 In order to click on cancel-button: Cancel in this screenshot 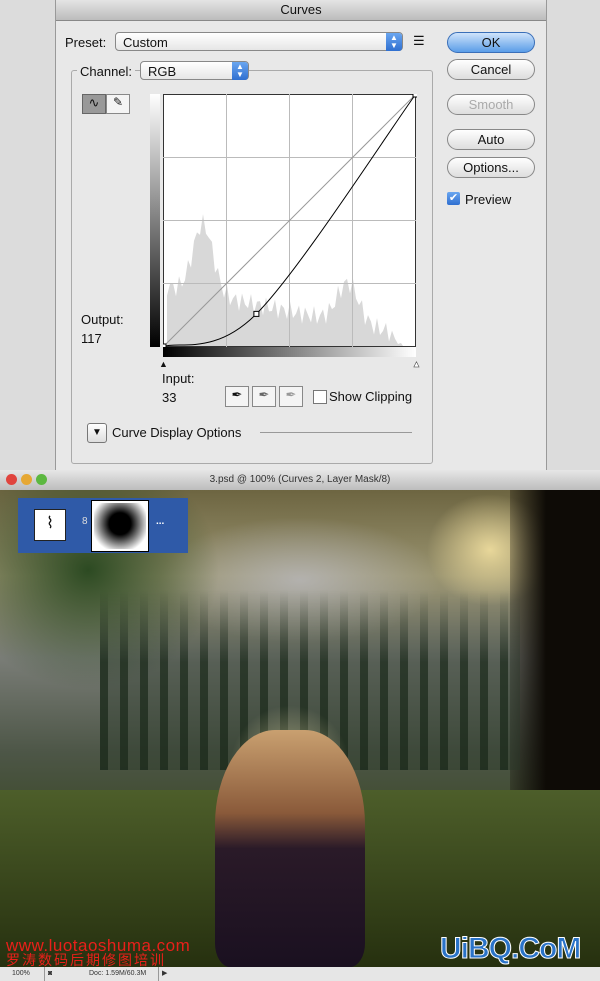, I will do `click(491, 69)`.